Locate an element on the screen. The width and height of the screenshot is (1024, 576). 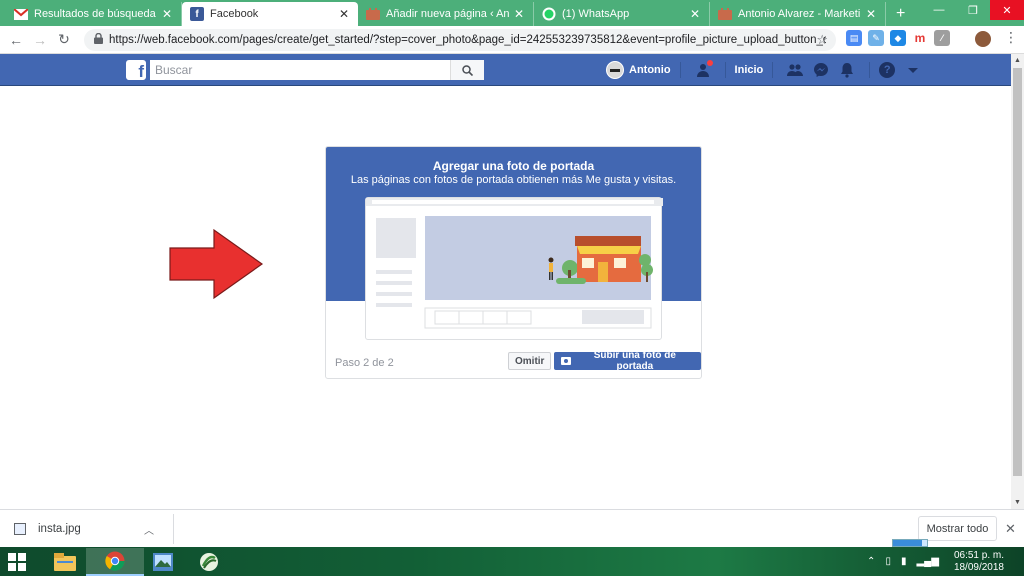
minimize-icon: — is located at coordinates (939, 10).